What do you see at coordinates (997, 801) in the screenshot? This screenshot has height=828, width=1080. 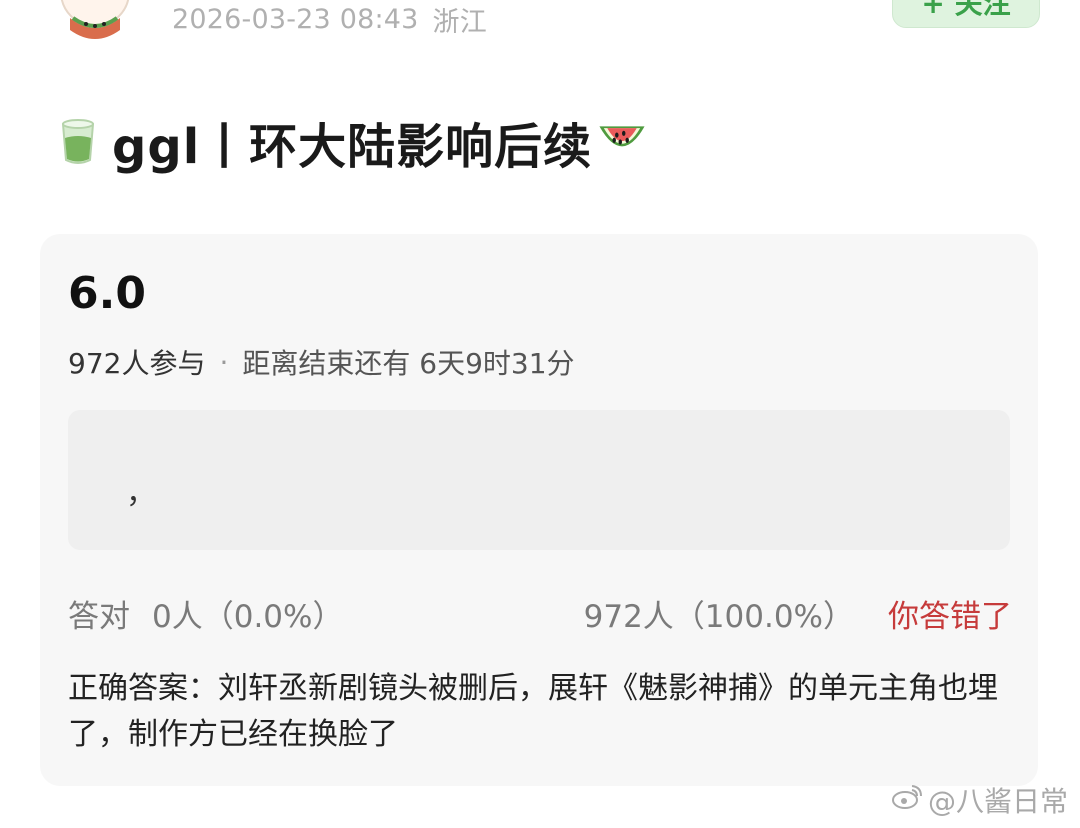 I see `watermark-text: @八酱日常` at bounding box center [997, 801].